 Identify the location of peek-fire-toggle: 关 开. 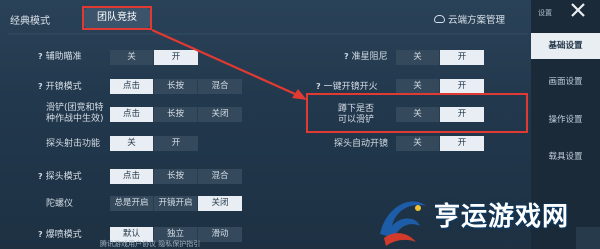
(154, 143).